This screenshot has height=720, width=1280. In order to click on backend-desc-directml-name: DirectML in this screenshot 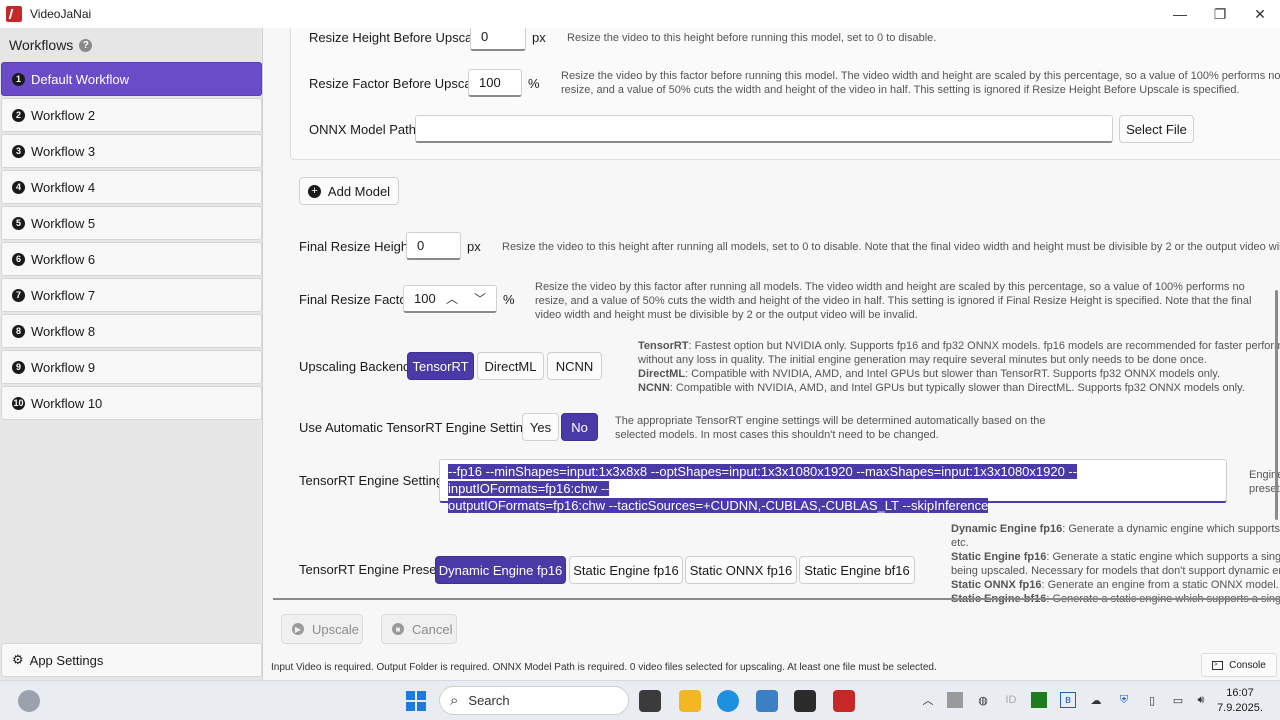, I will do `click(662, 374)`.